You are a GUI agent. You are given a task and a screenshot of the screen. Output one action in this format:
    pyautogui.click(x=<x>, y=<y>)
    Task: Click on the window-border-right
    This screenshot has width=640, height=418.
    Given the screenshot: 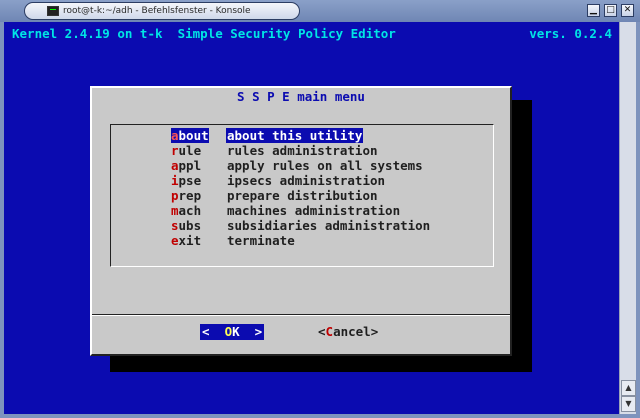 What is the action you would take?
    pyautogui.click(x=638, y=220)
    